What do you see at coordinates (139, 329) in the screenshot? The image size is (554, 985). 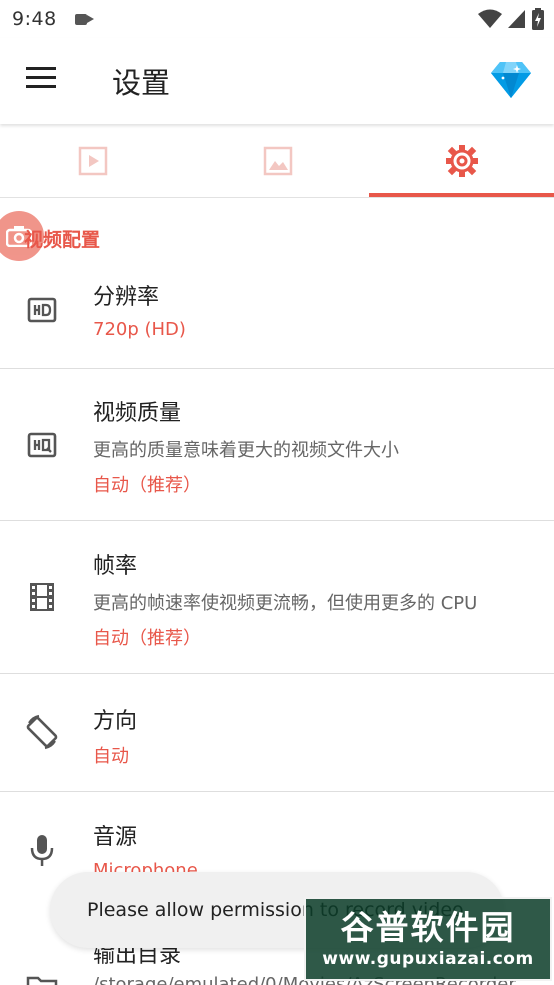 I see `pref-value: 720p (HD)` at bounding box center [139, 329].